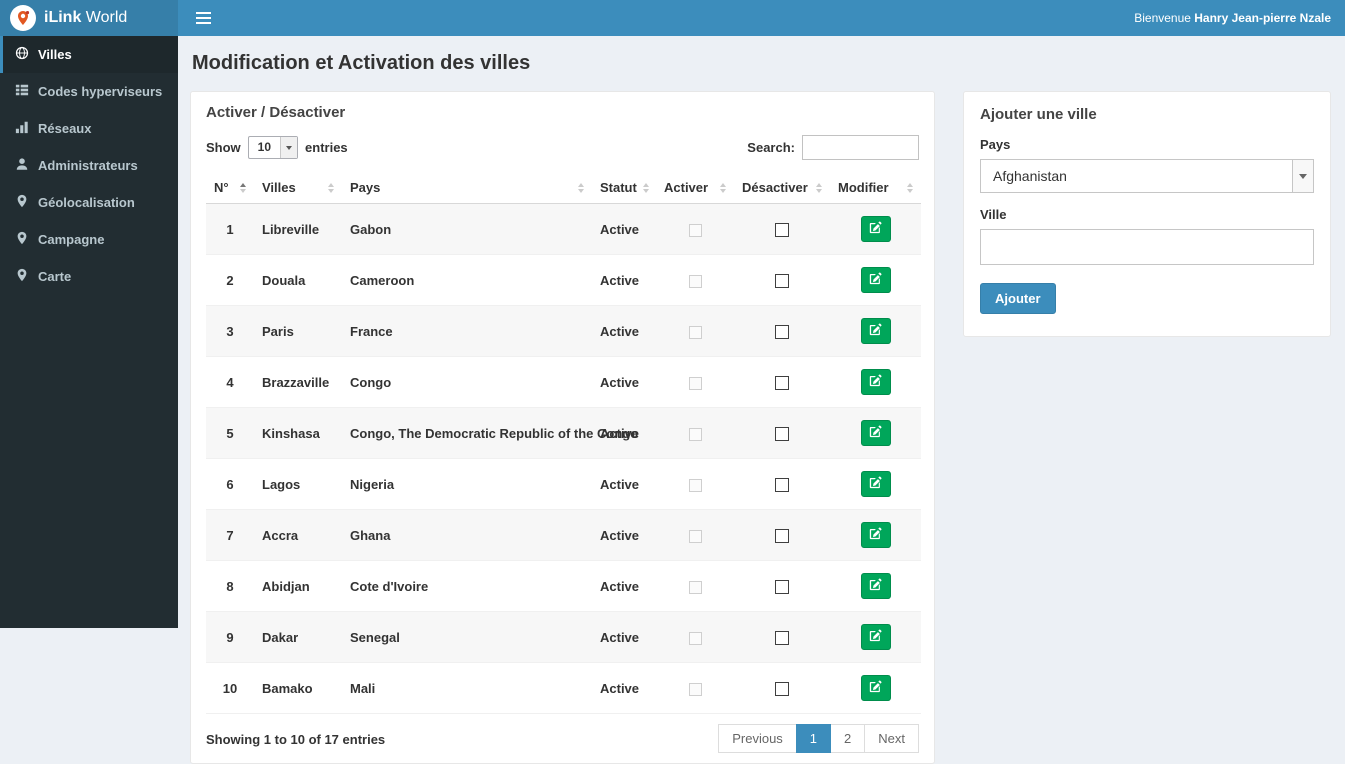  I want to click on globe-icon, so click(22, 54).